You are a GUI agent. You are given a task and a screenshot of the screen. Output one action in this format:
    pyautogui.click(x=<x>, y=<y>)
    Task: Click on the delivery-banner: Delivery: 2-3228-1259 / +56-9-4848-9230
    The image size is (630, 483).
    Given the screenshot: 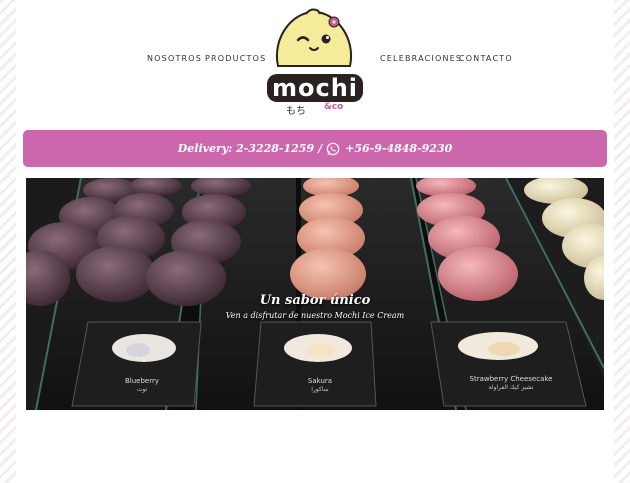 What is the action you would take?
    pyautogui.click(x=315, y=148)
    